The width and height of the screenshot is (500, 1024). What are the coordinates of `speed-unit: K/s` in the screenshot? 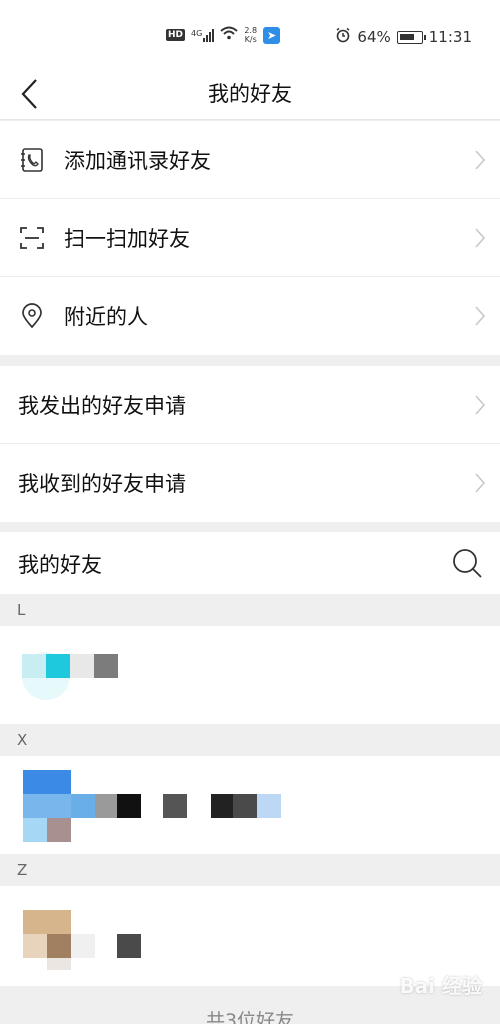 It's located at (250, 39).